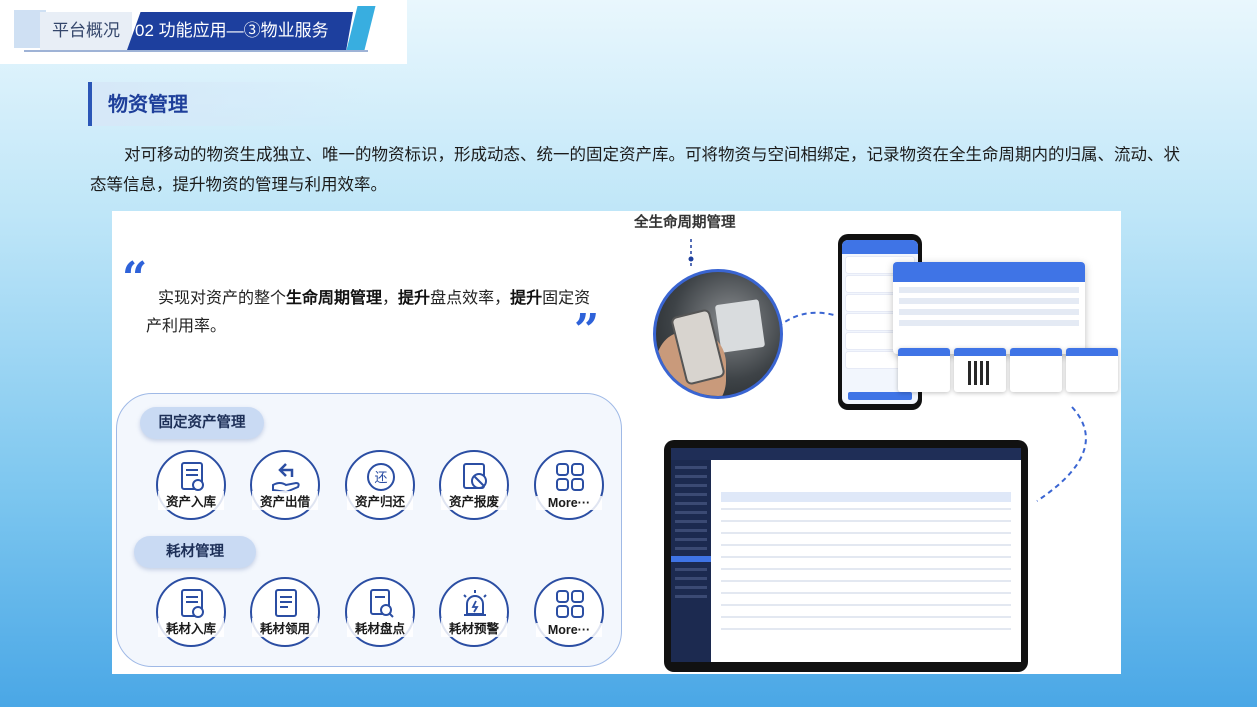  I want to click on inventory-card-mockup, so click(989, 308).